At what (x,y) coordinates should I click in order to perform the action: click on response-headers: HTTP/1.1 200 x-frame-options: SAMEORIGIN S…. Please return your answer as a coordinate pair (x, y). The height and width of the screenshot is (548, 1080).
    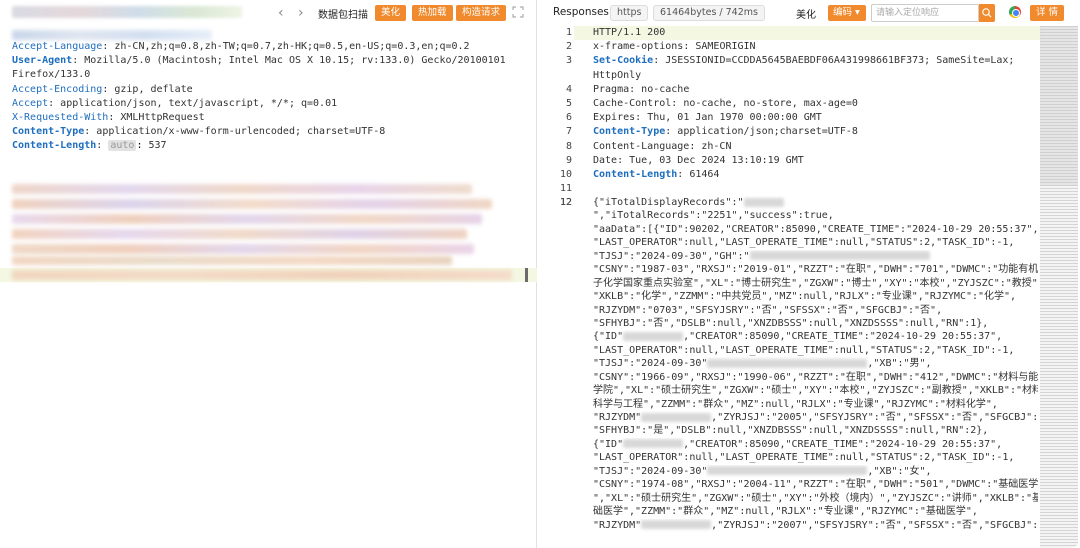
    Looking at the image, I should click on (815, 111).